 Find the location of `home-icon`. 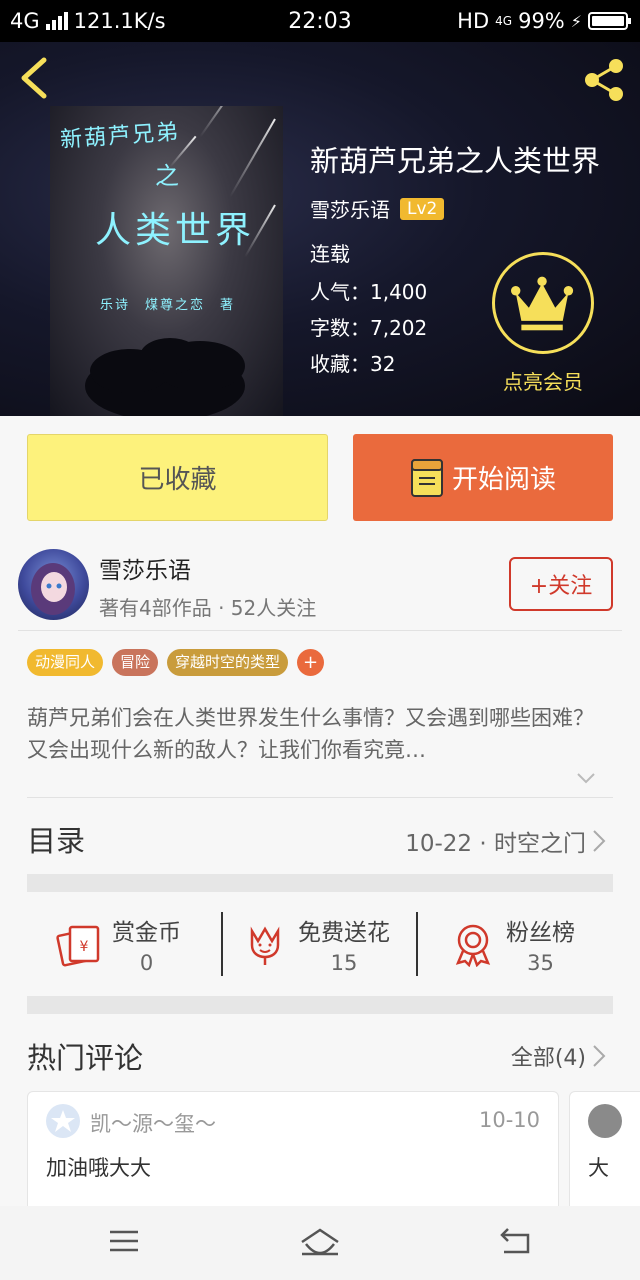

home-icon is located at coordinates (320, 1242).